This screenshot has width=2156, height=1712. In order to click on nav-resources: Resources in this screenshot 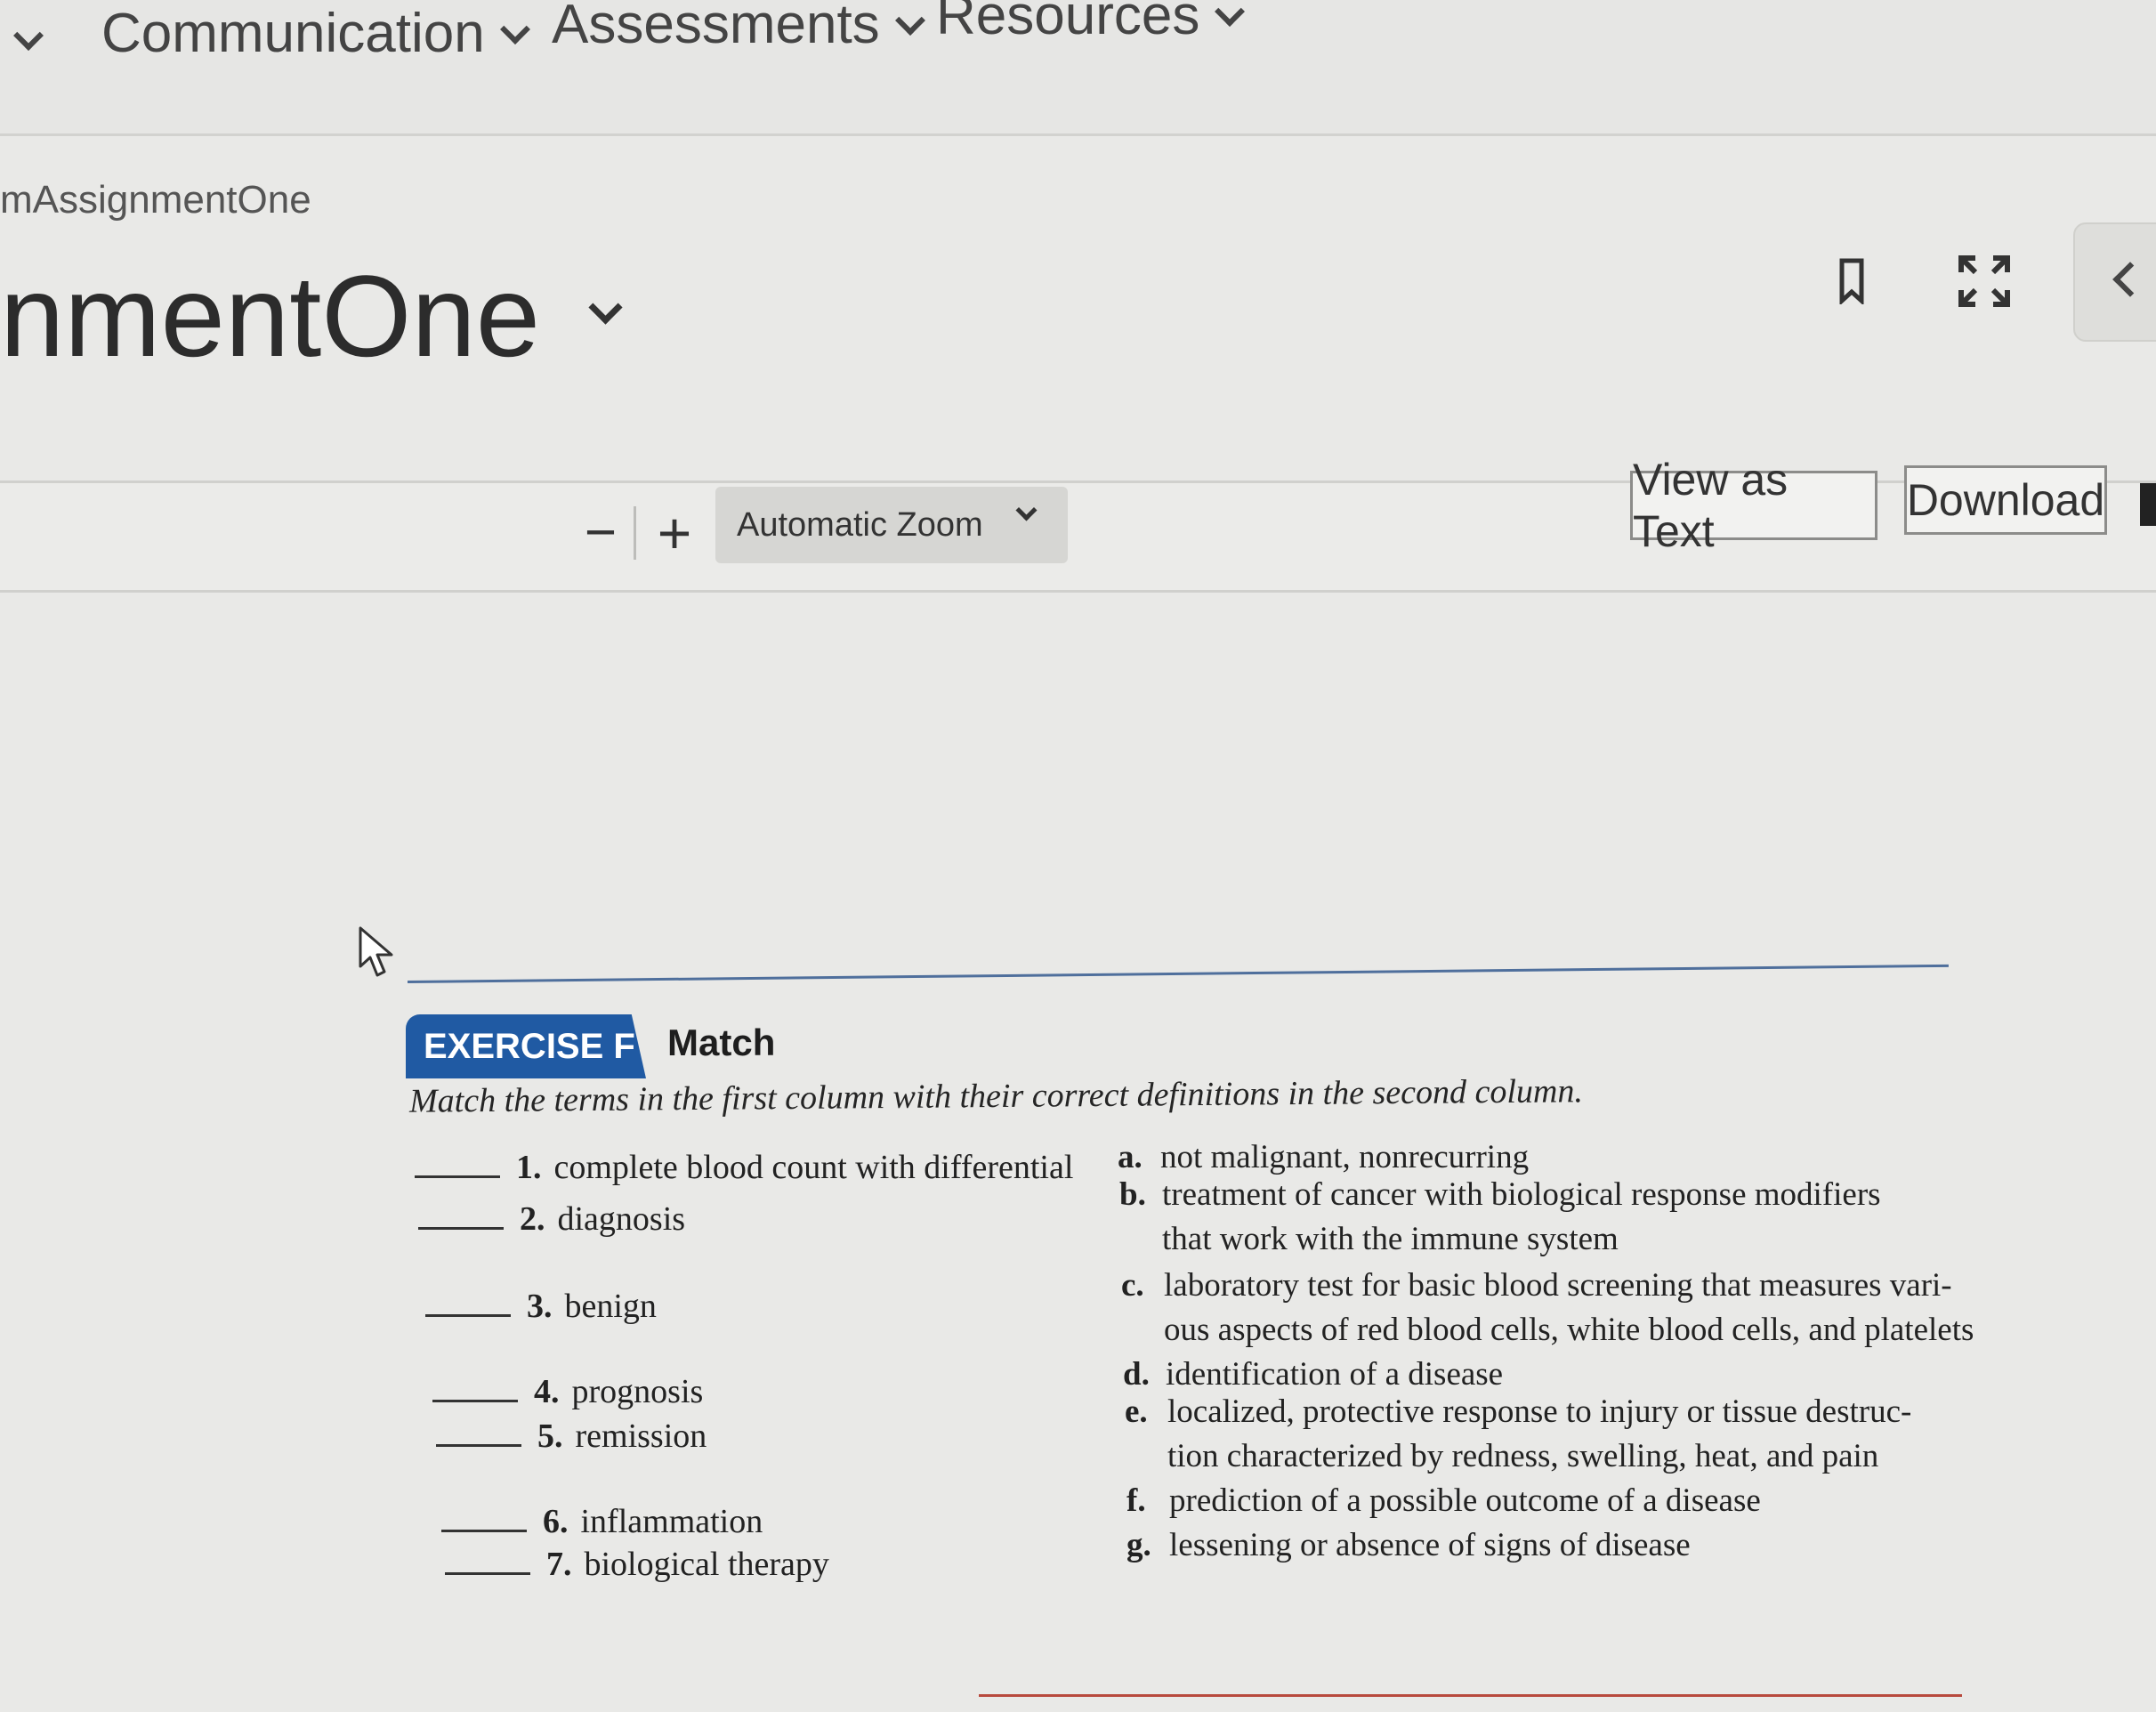, I will do `click(1091, 24)`.